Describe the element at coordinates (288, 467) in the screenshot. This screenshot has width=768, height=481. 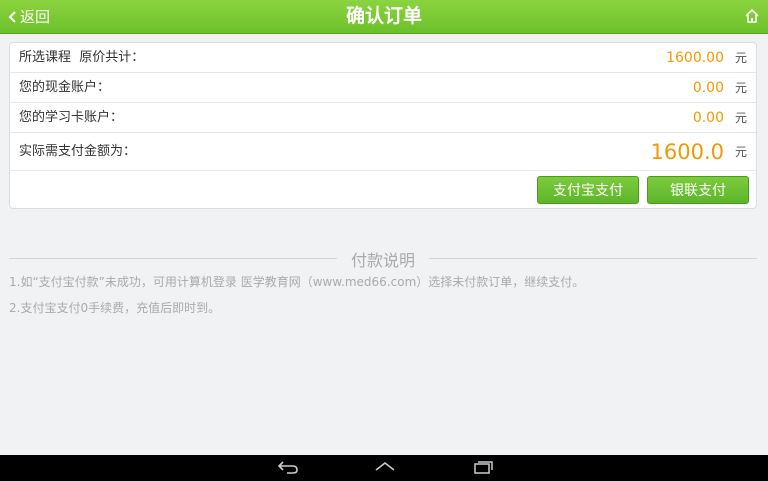
I see `back-nav-icon` at that location.